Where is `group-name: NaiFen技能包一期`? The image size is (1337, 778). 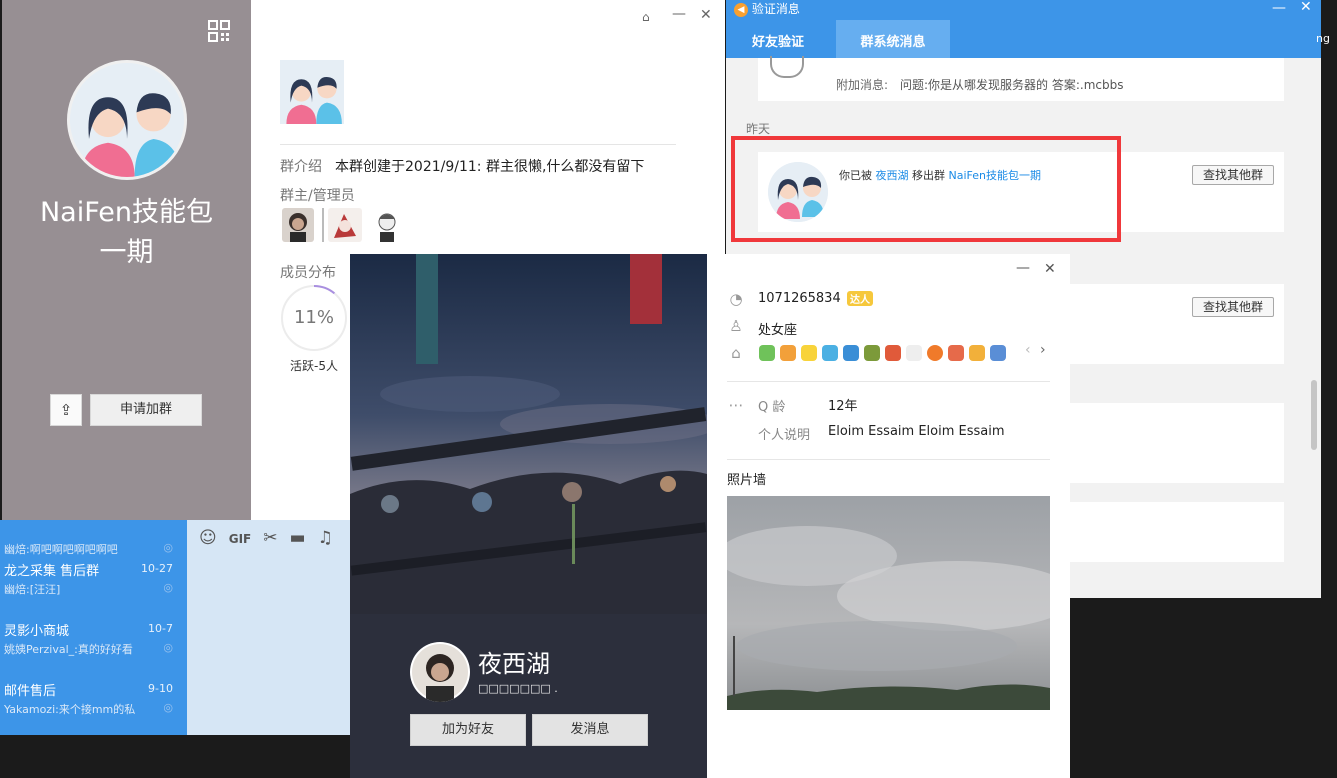 group-name: NaiFen技能包一期 is located at coordinates (126, 232).